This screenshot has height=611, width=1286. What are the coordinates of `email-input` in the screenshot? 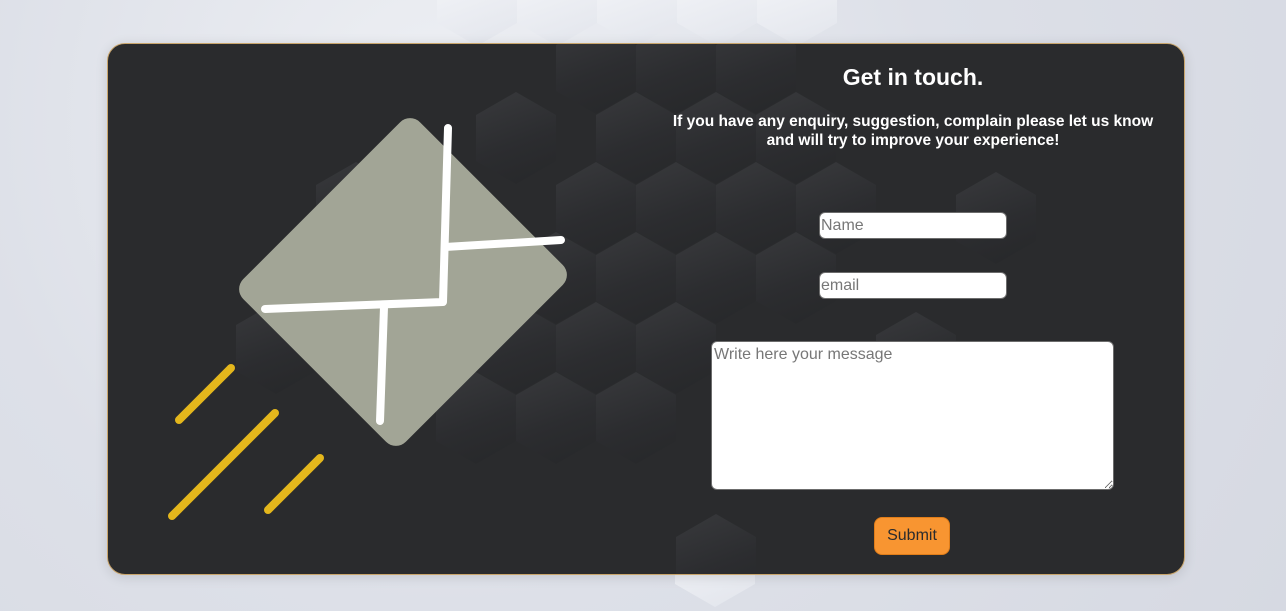 It's located at (913, 285).